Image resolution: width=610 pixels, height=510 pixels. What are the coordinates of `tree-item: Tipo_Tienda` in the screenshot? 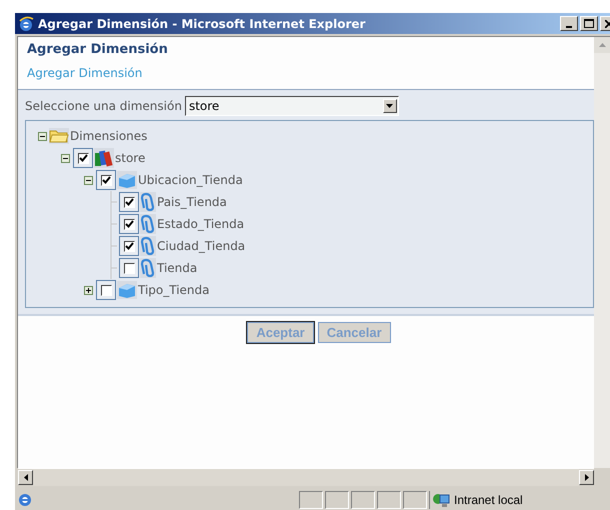 It's located at (173, 290).